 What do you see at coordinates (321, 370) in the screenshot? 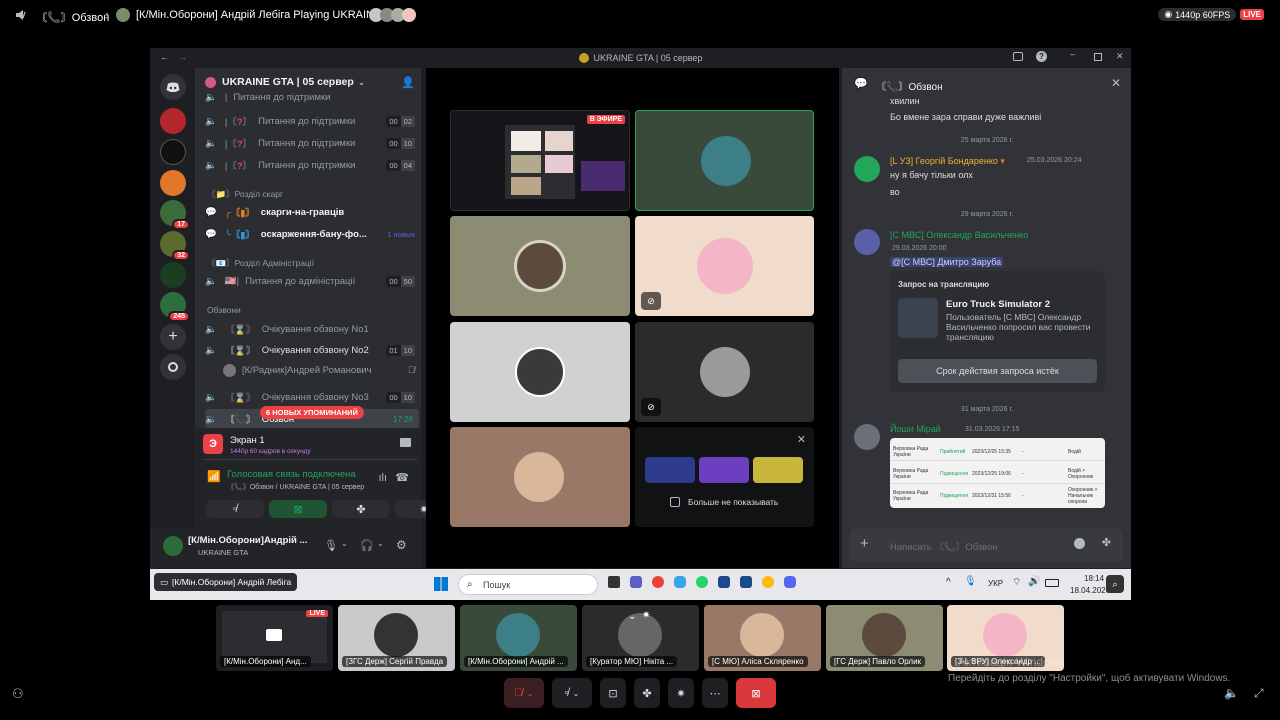
I see `voice-user: [К/Радник]Андрей Романович 🎙̸` at bounding box center [321, 370].